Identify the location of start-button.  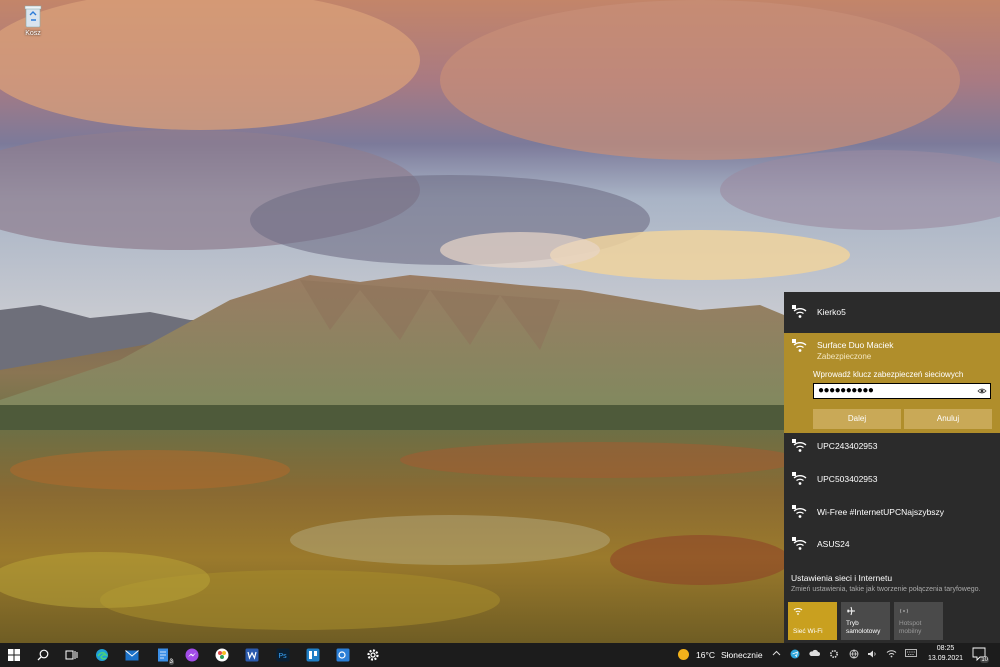
(14, 655).